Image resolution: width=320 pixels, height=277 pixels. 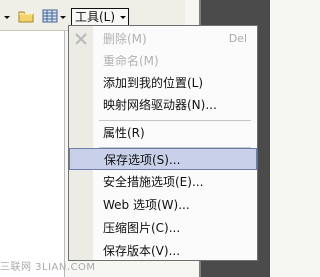 I want to click on menu-item-label: 删除(M), so click(x=125, y=39).